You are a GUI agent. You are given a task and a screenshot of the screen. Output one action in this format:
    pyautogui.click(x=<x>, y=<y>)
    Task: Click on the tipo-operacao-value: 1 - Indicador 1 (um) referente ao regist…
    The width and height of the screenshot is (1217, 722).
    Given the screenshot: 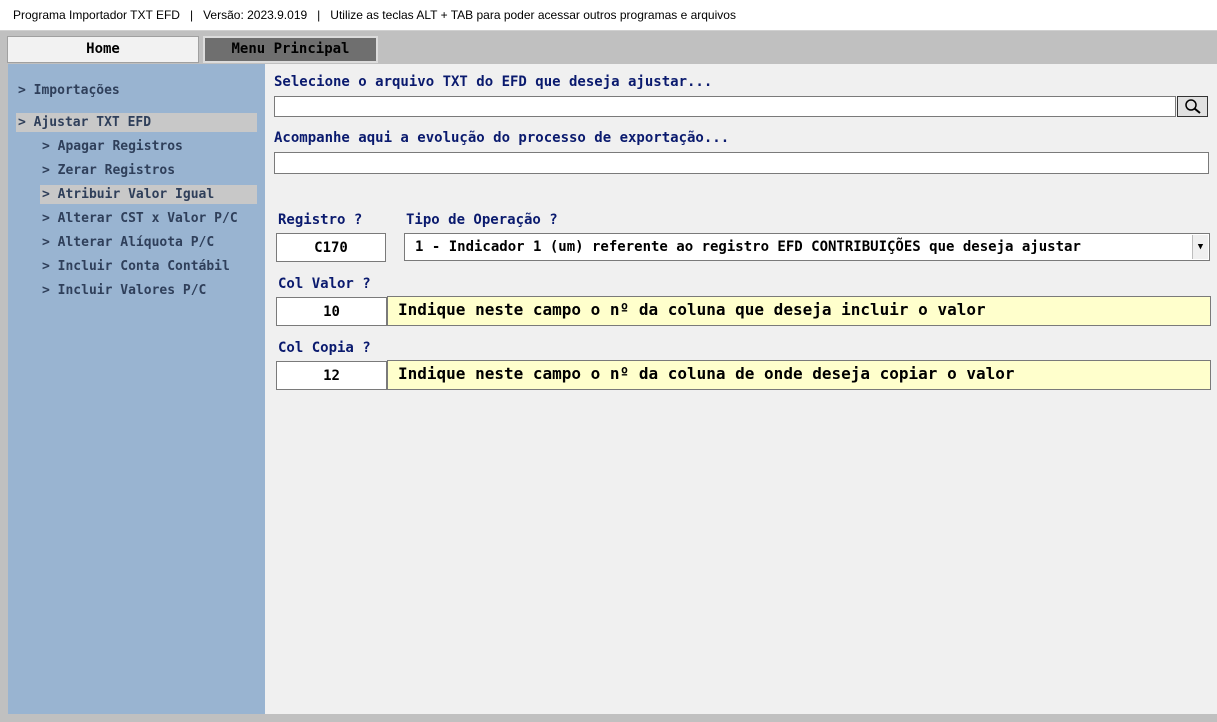 What is the action you would take?
    pyautogui.click(x=748, y=247)
    